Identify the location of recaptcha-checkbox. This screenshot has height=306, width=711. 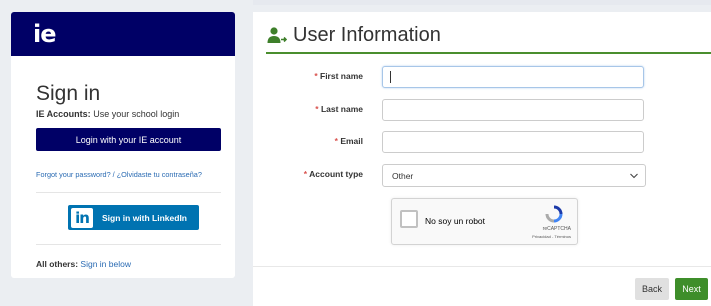
(409, 219).